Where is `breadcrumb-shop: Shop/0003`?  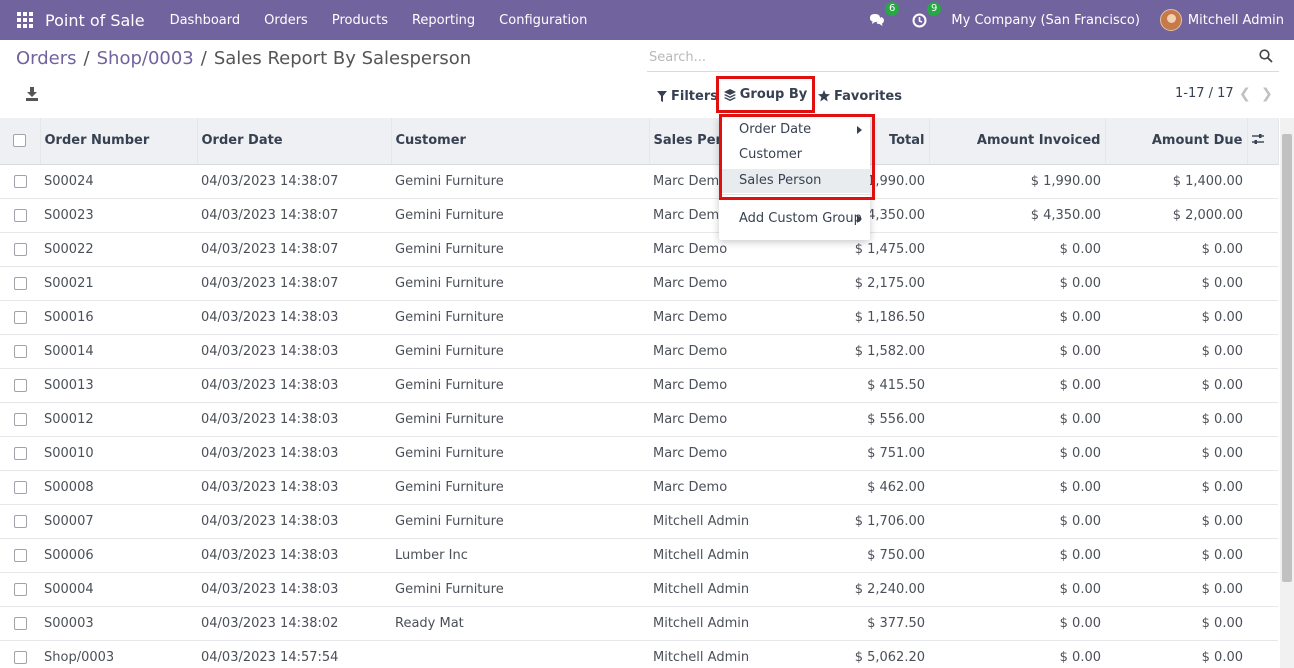
breadcrumb-shop: Shop/0003 is located at coordinates (145, 58).